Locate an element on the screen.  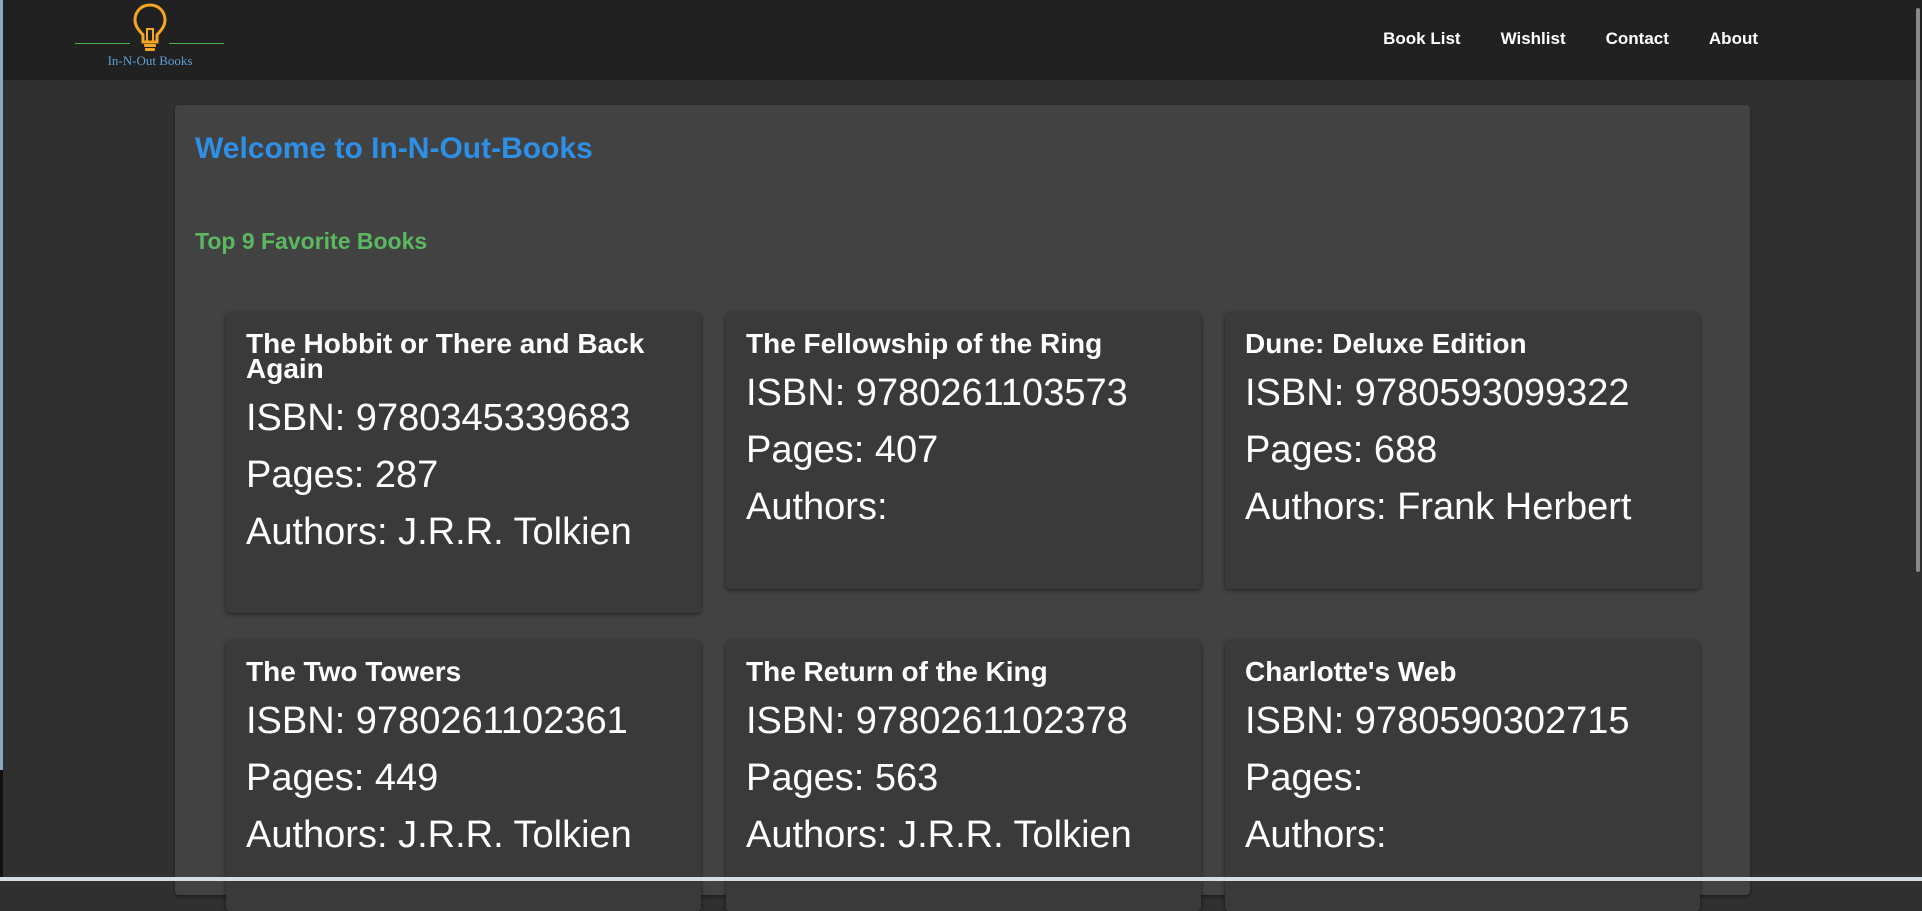
nav-contact: Contact is located at coordinates (1637, 39).